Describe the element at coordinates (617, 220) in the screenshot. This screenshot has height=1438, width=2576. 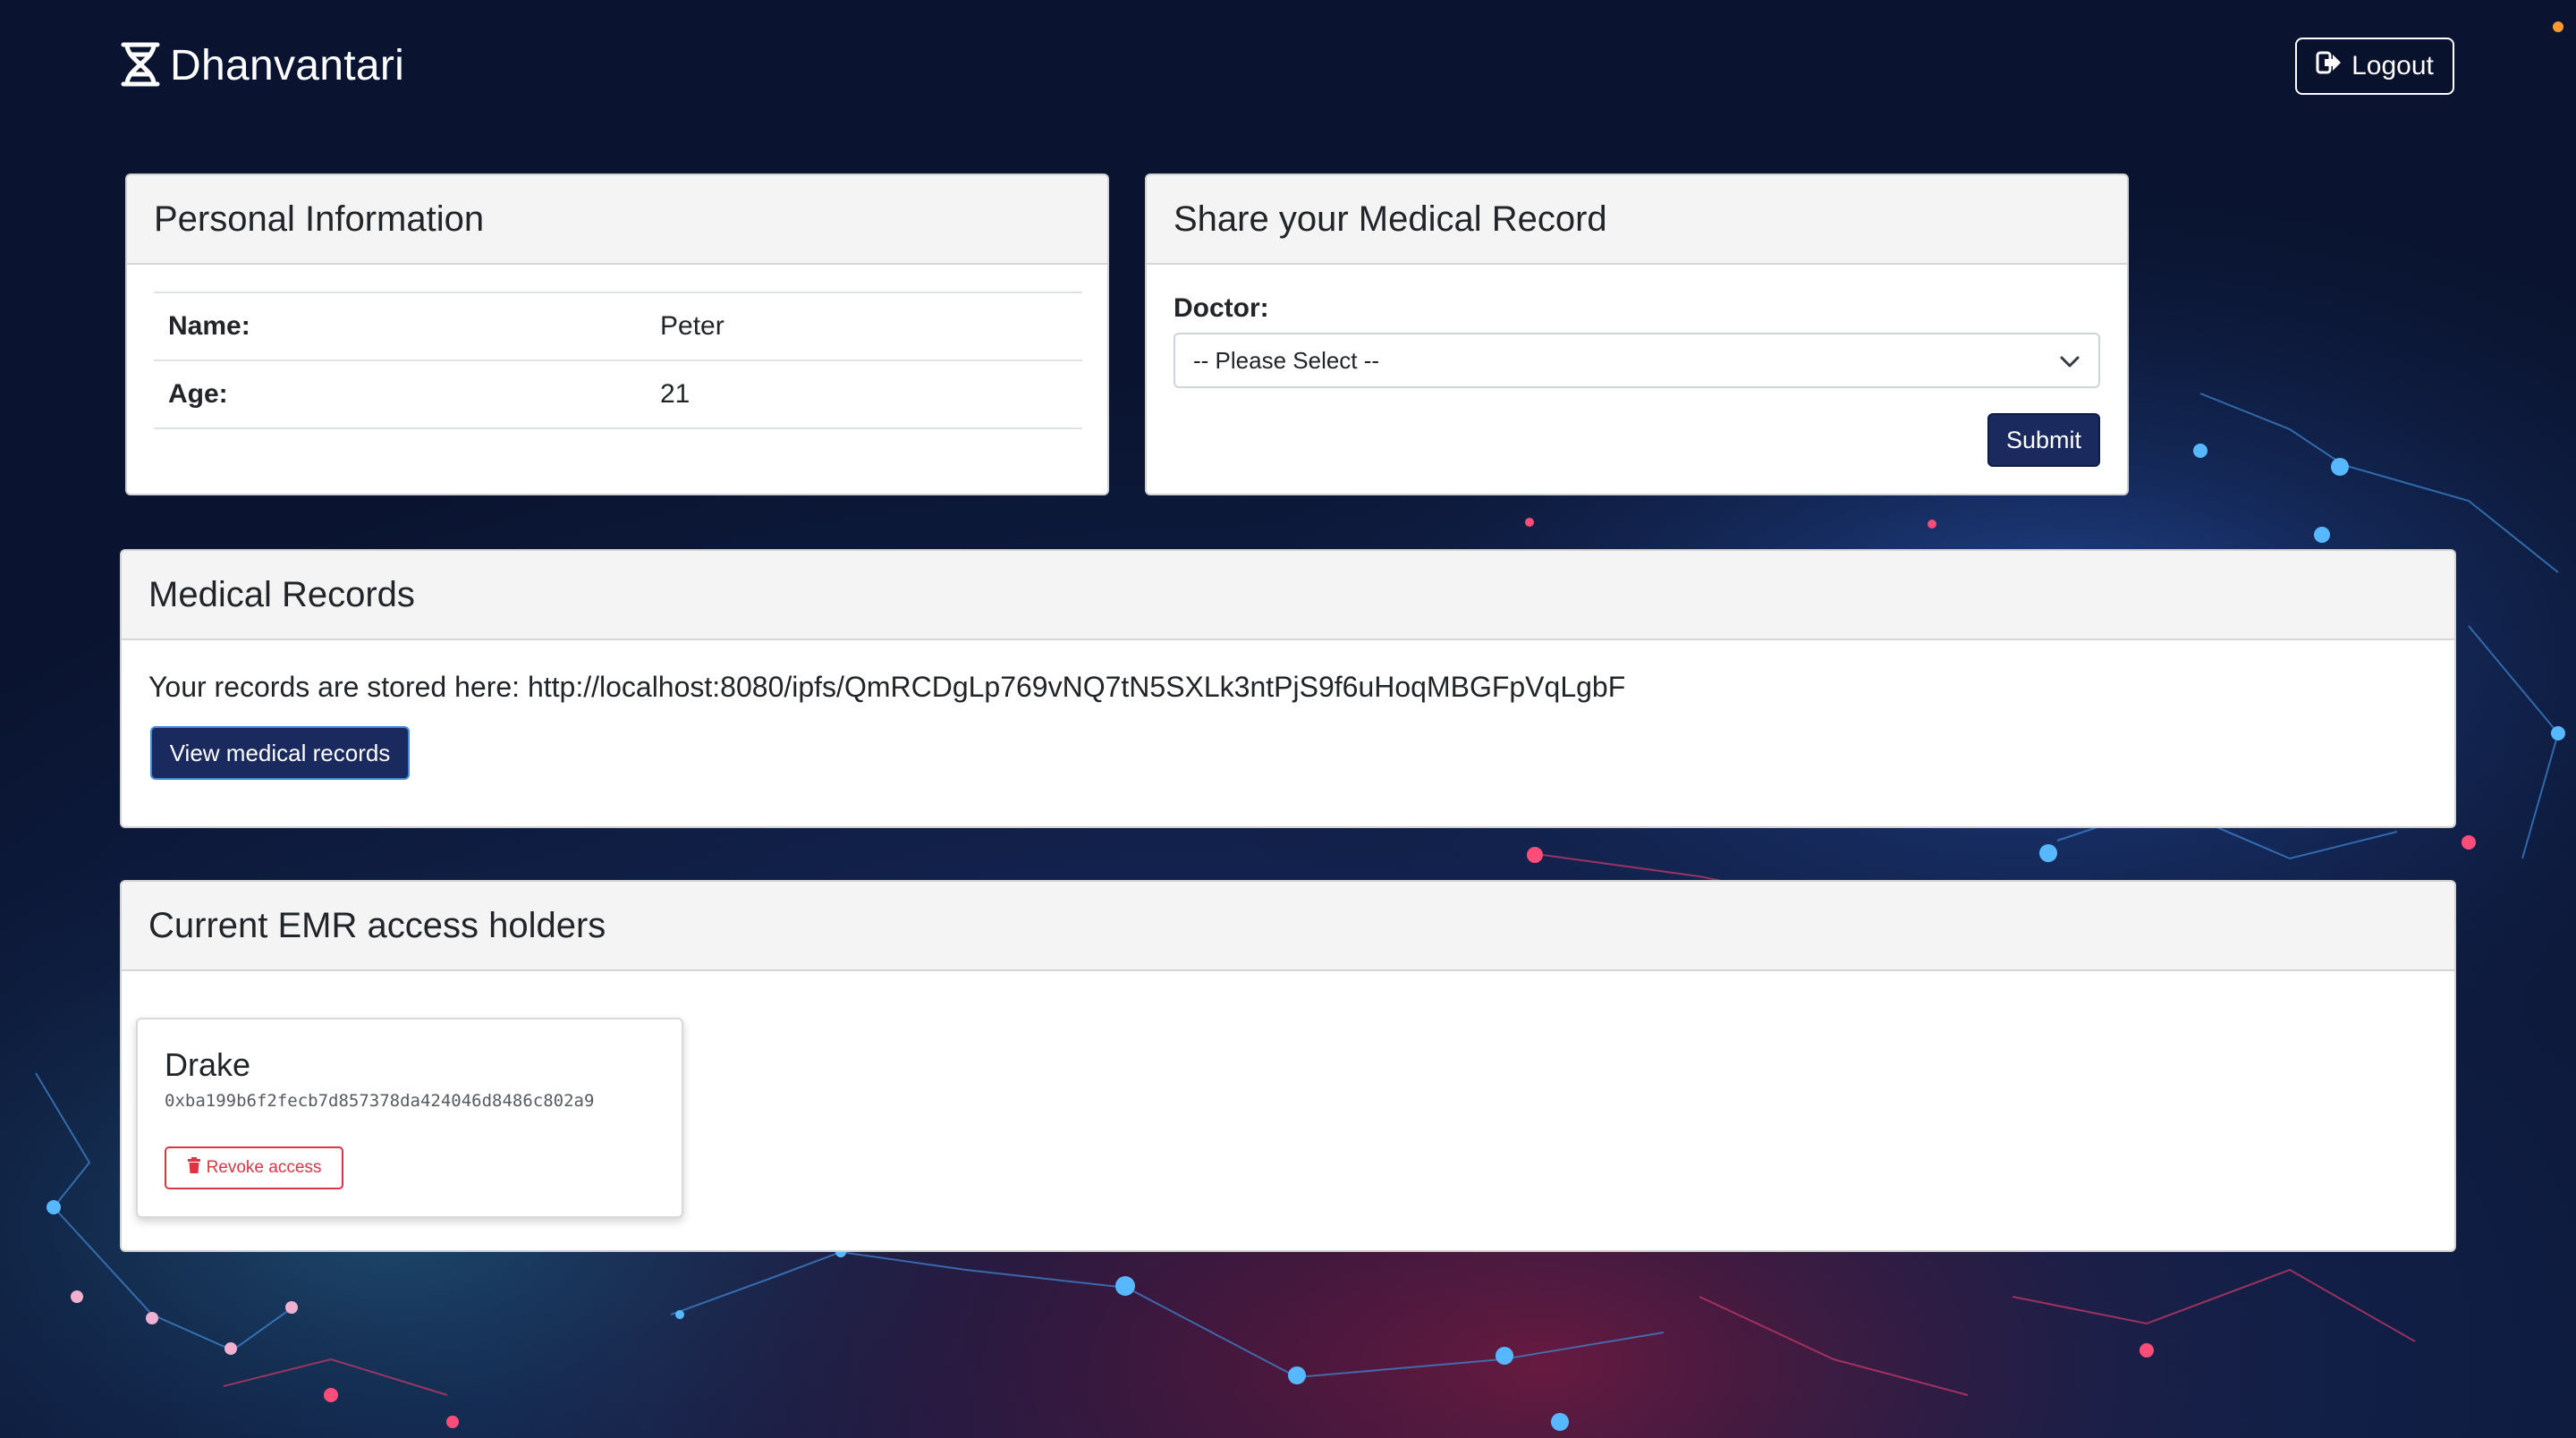
I see `personal-information-title: Personal Information` at that location.